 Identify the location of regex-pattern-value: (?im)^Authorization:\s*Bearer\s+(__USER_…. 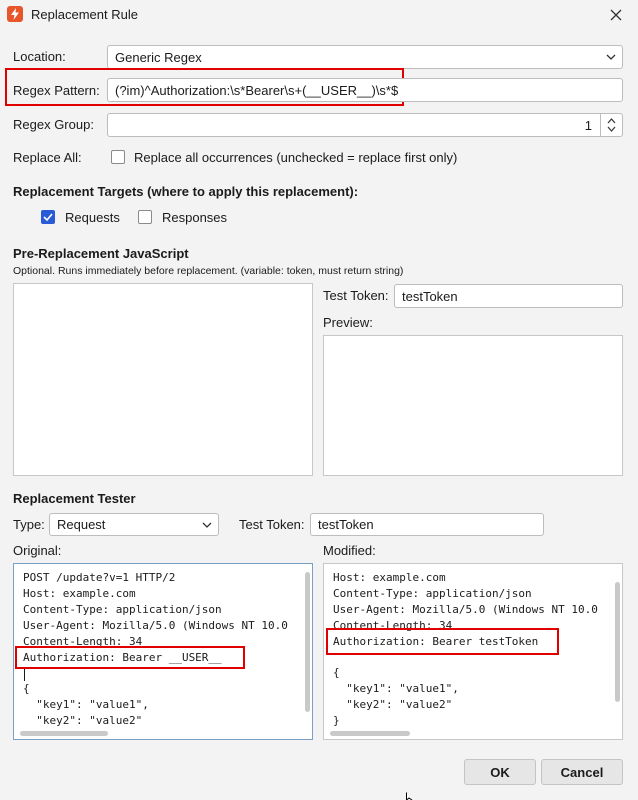
(257, 90).